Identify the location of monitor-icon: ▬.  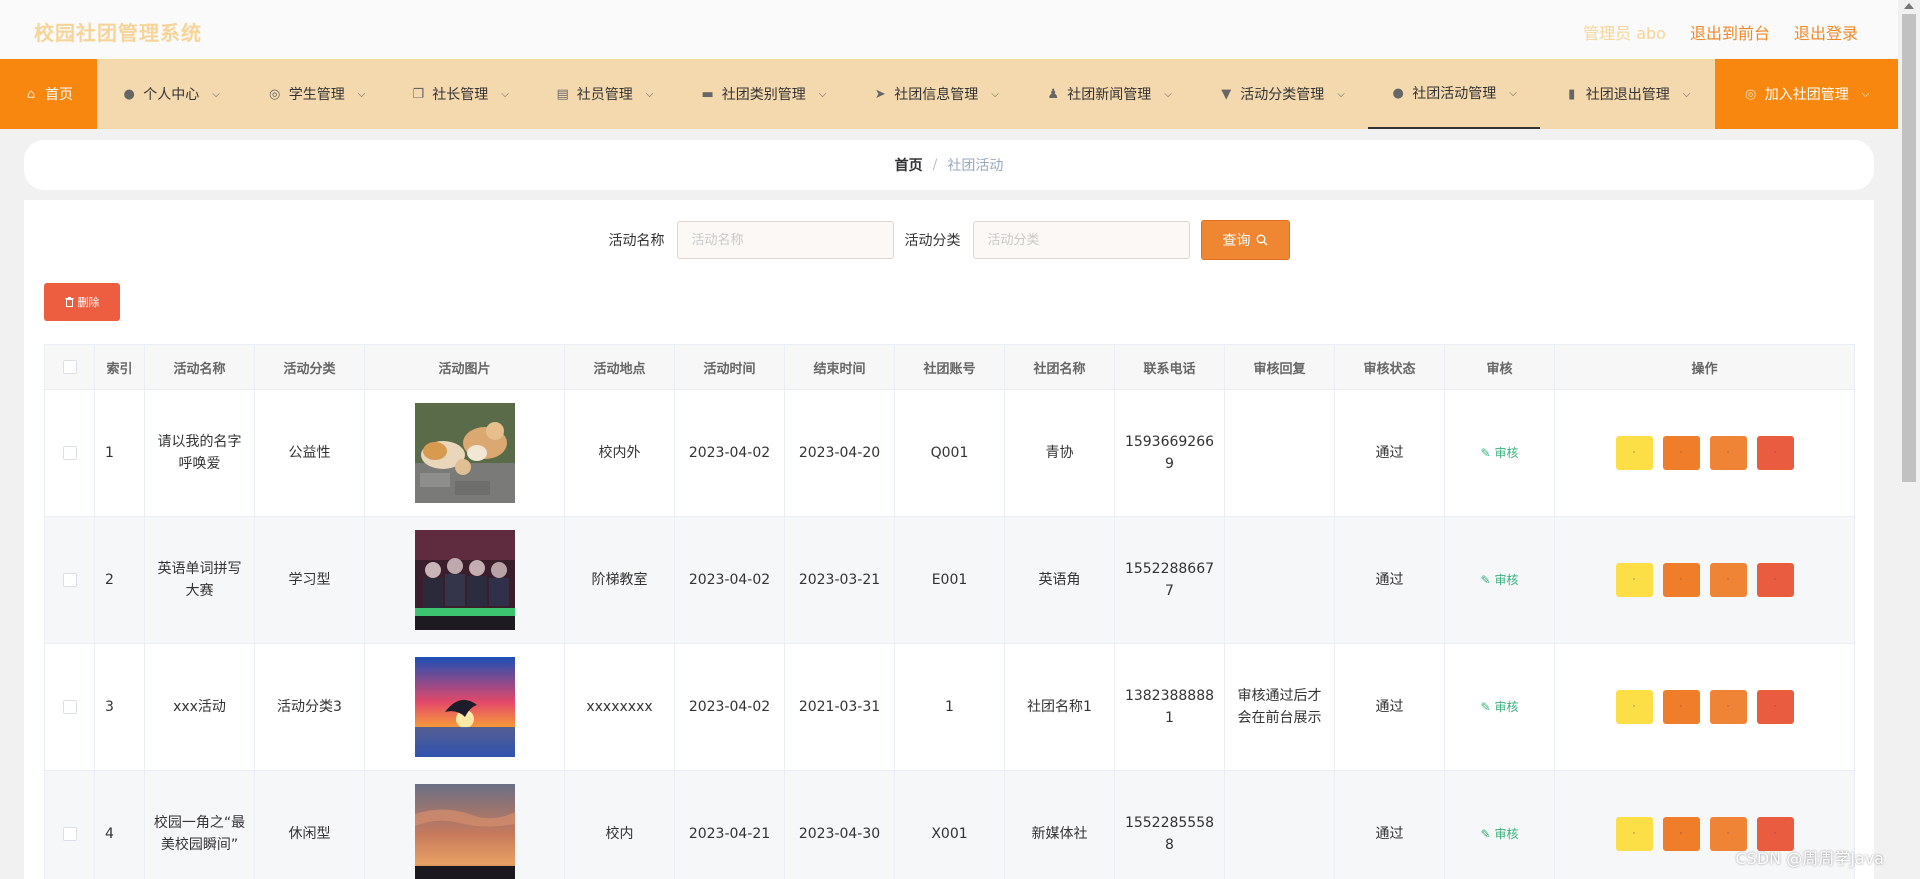
(707, 94).